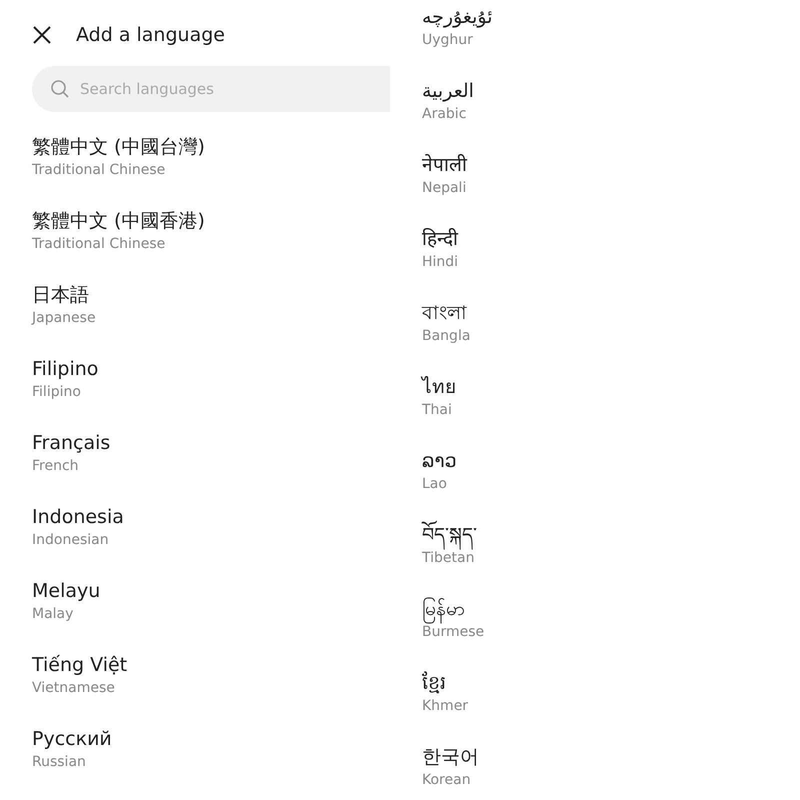 The image size is (800, 800). Describe the element at coordinates (150, 35) in the screenshot. I see `page-title: Add a language` at that location.